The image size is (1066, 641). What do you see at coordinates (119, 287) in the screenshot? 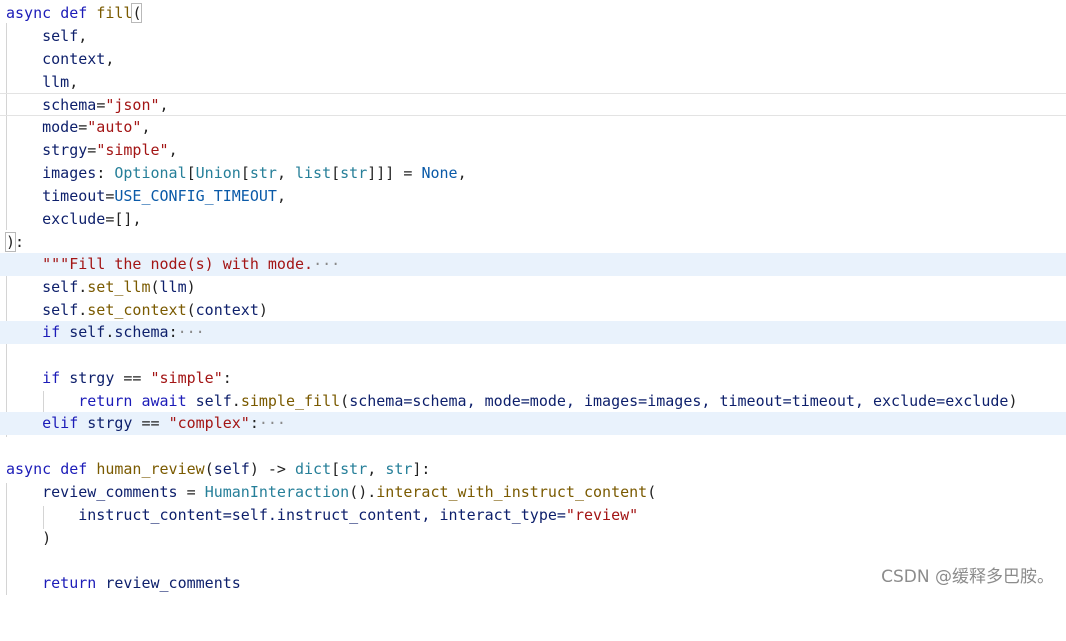
I see `method-call: set_llm` at bounding box center [119, 287].